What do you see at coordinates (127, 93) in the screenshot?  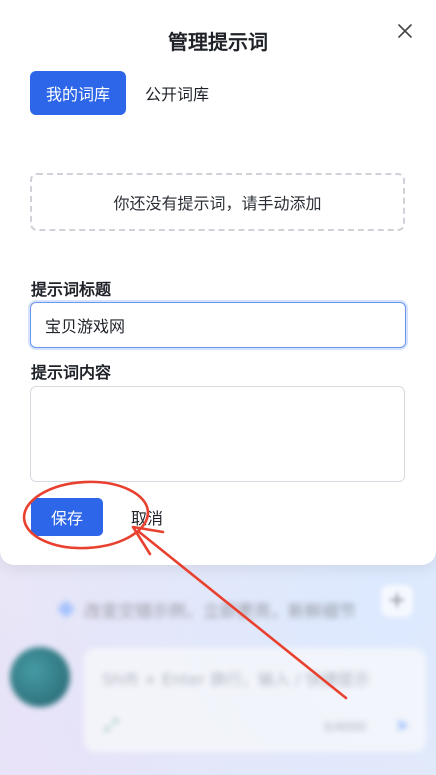 I see `library-tabs: 我的词库 公开词库` at bounding box center [127, 93].